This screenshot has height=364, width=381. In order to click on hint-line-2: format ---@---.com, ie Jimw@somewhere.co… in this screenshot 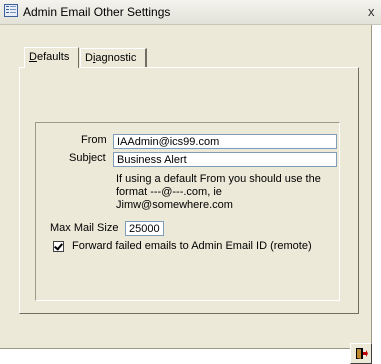, I will do `click(174, 198)`.